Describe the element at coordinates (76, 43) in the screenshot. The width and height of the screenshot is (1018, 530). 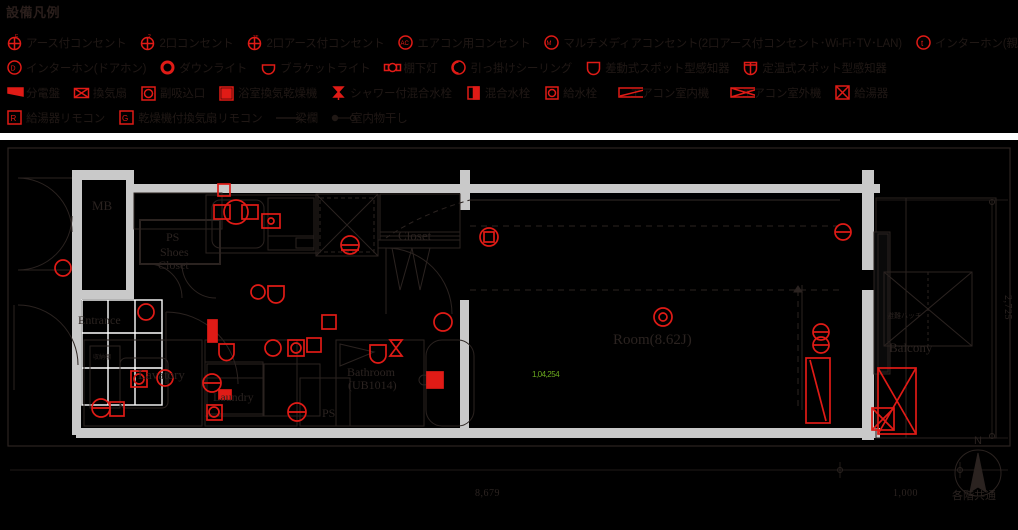
I see `legend-item-label: アース付コンセント` at that location.